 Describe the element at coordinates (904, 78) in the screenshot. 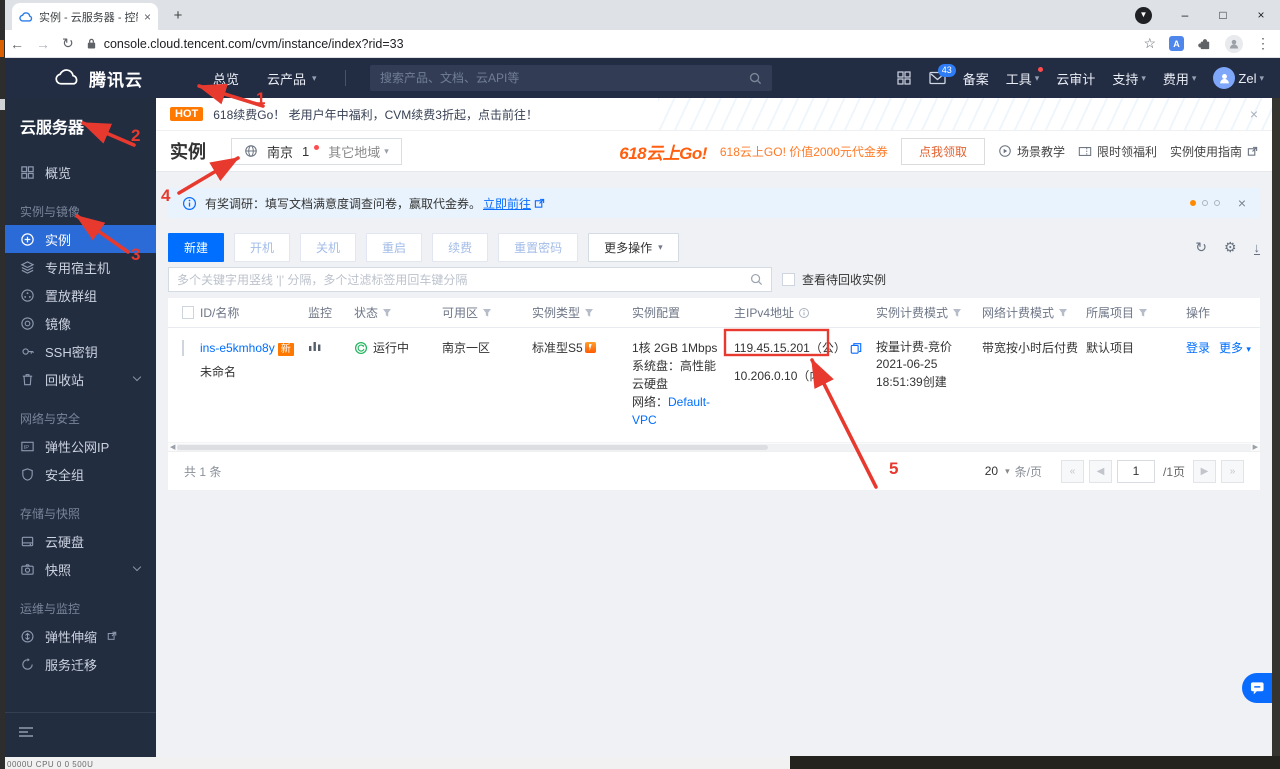

I see `console-grid-icon` at that location.